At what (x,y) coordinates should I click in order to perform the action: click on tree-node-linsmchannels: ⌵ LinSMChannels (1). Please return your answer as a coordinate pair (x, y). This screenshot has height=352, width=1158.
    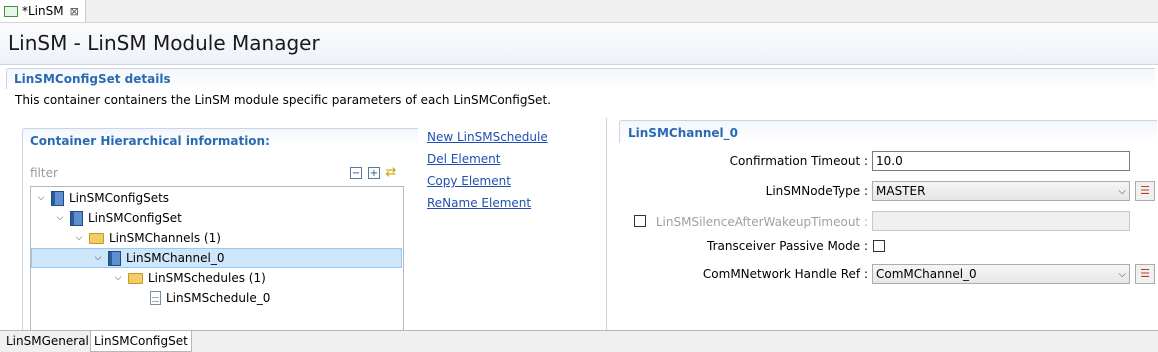
    Looking at the image, I should click on (147, 238).